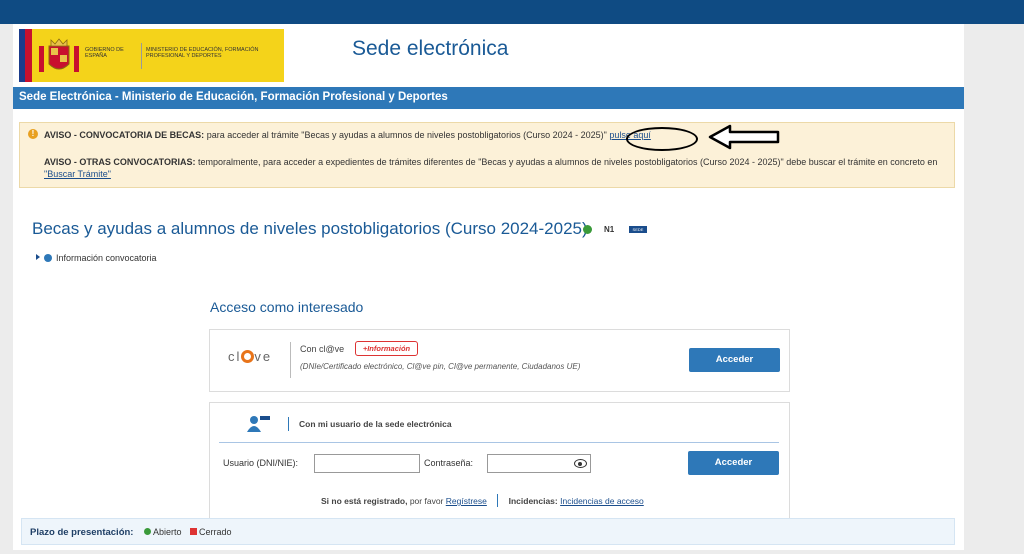 The width and height of the screenshot is (1024, 554). What do you see at coordinates (499, 442) in the screenshot?
I see `sede-separator` at bounding box center [499, 442].